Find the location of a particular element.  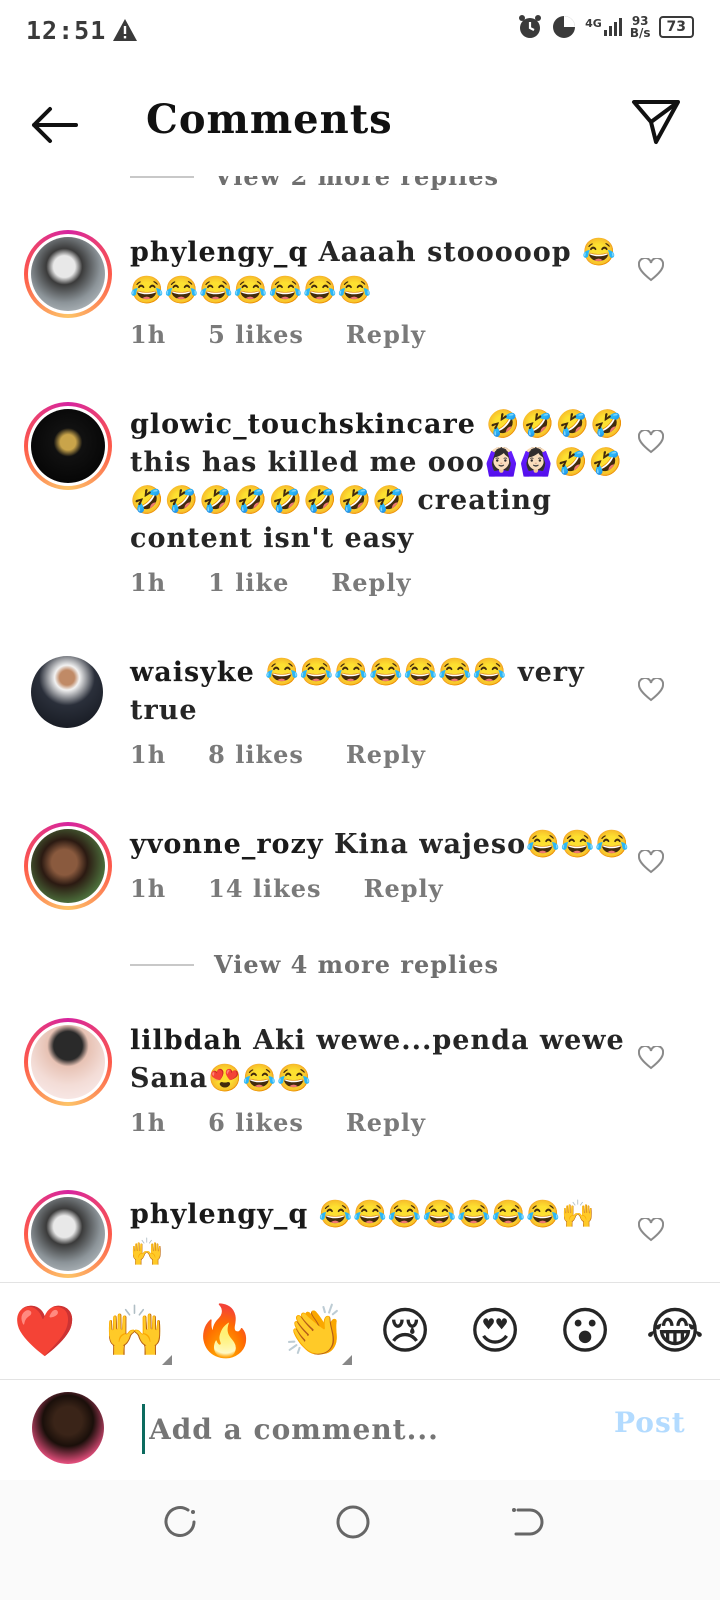

reaction-heart-eyes: 😍 is located at coordinates (495, 1331).